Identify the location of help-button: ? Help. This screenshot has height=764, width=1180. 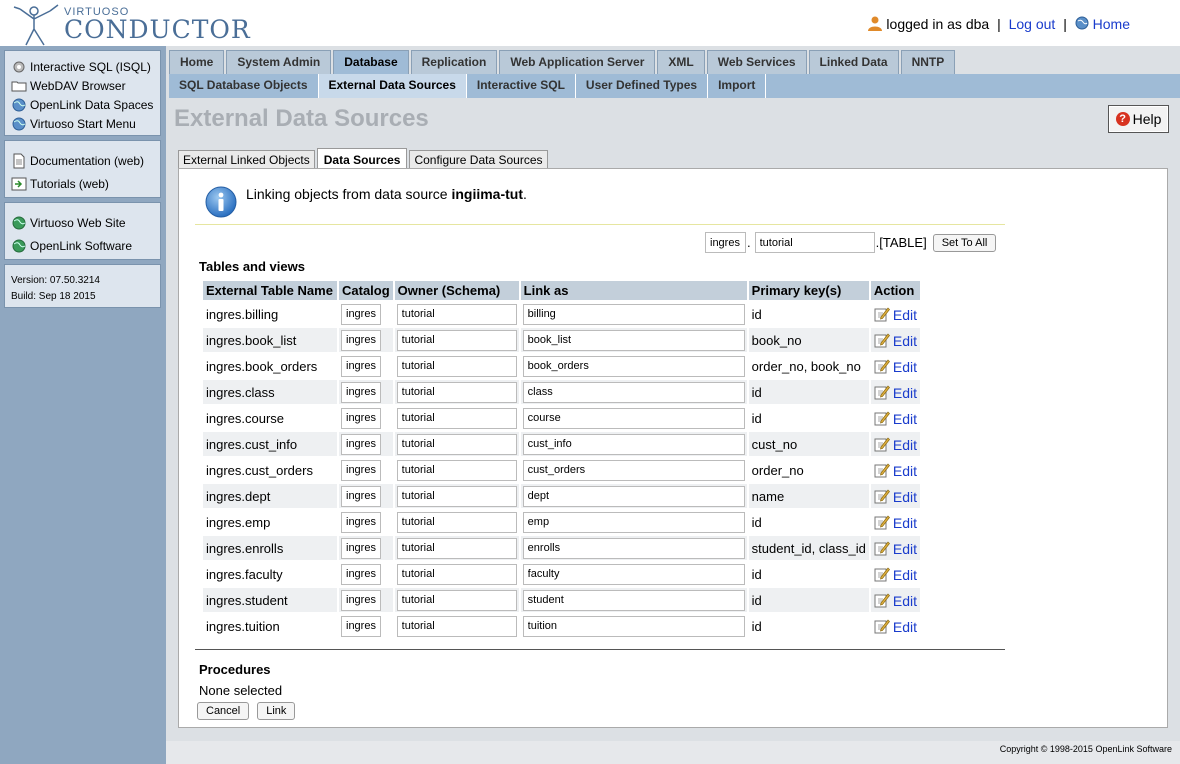
(1138, 119).